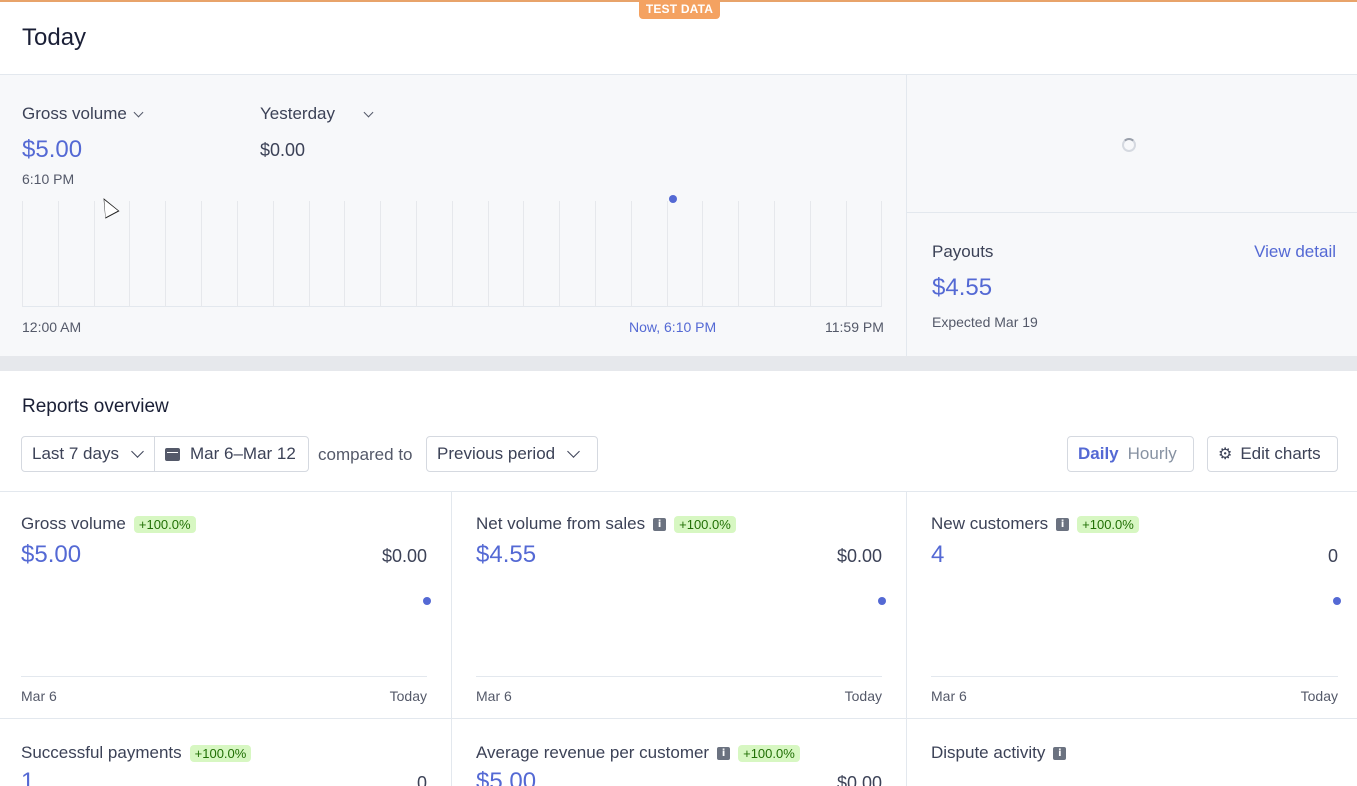  Describe the element at coordinates (1093, 454) in the screenshot. I see `daily-toggle: Daily` at that location.